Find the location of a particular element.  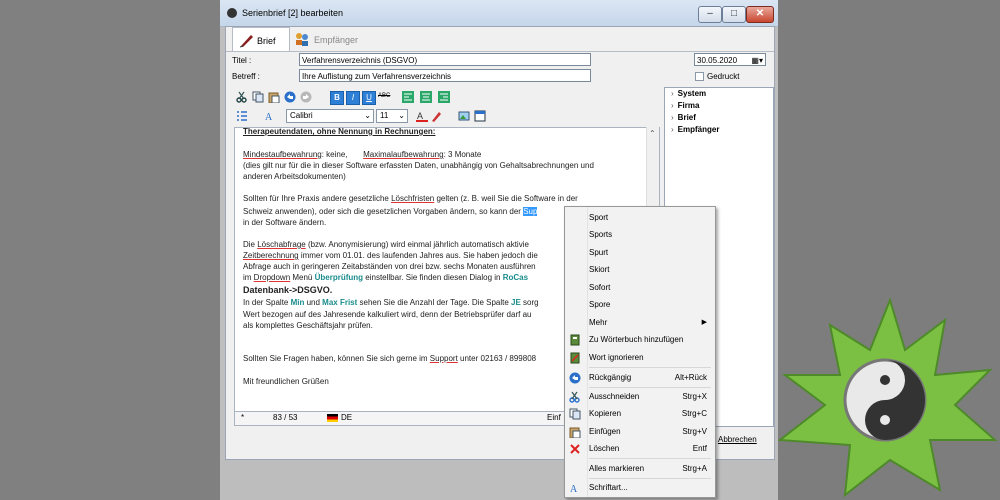

editor-text: im is located at coordinates (248, 277).